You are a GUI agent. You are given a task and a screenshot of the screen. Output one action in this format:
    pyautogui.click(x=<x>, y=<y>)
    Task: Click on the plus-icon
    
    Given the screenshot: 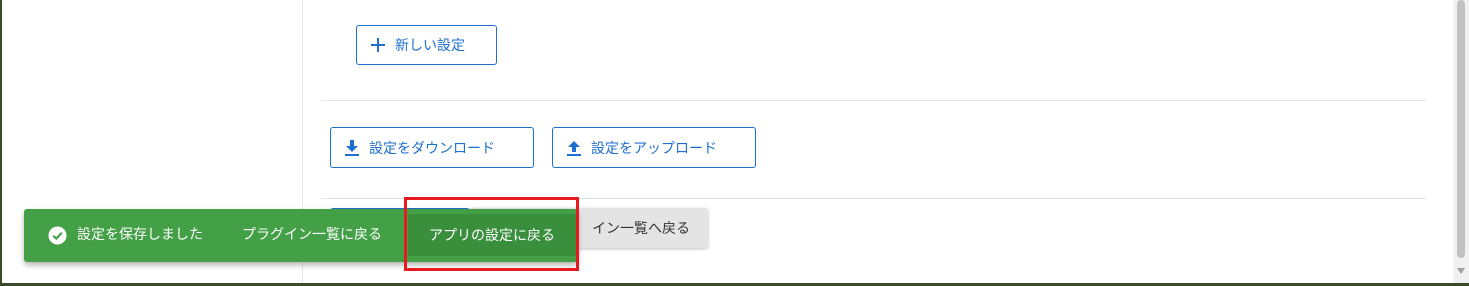 What is the action you would take?
    pyautogui.click(x=378, y=45)
    